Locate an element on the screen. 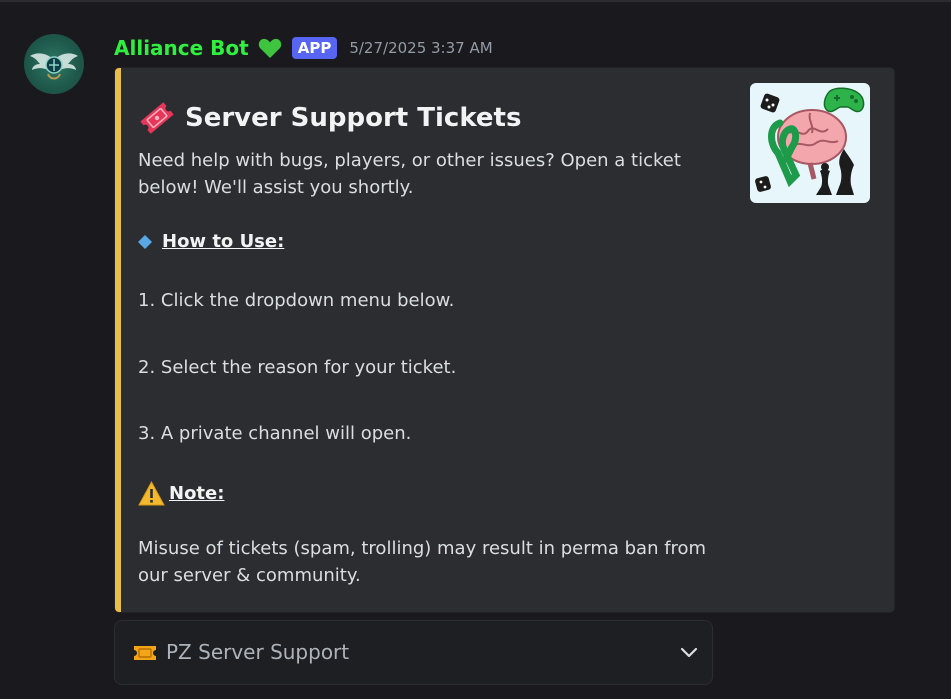 The image size is (951, 699). message-header: Alliance Bot APP 5/27/2025 3:37 AM is located at coordinates (303, 48).